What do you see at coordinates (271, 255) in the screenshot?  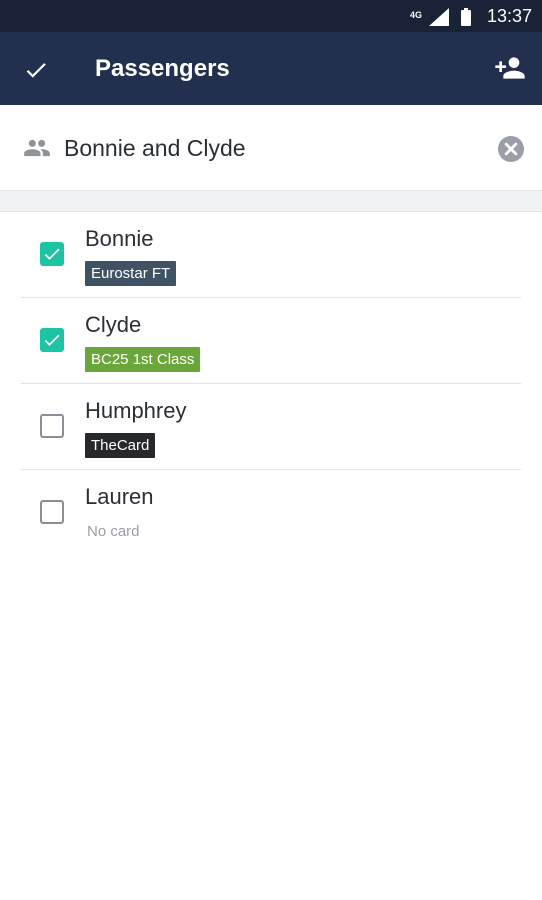 I see `passenger-item-bonnie: Bonnie Eurostar FT` at bounding box center [271, 255].